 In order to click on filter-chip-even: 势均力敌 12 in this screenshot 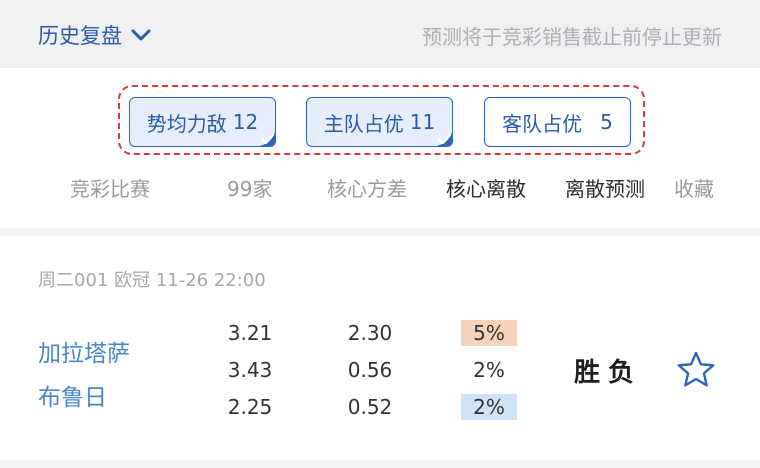, I will do `click(202, 122)`.